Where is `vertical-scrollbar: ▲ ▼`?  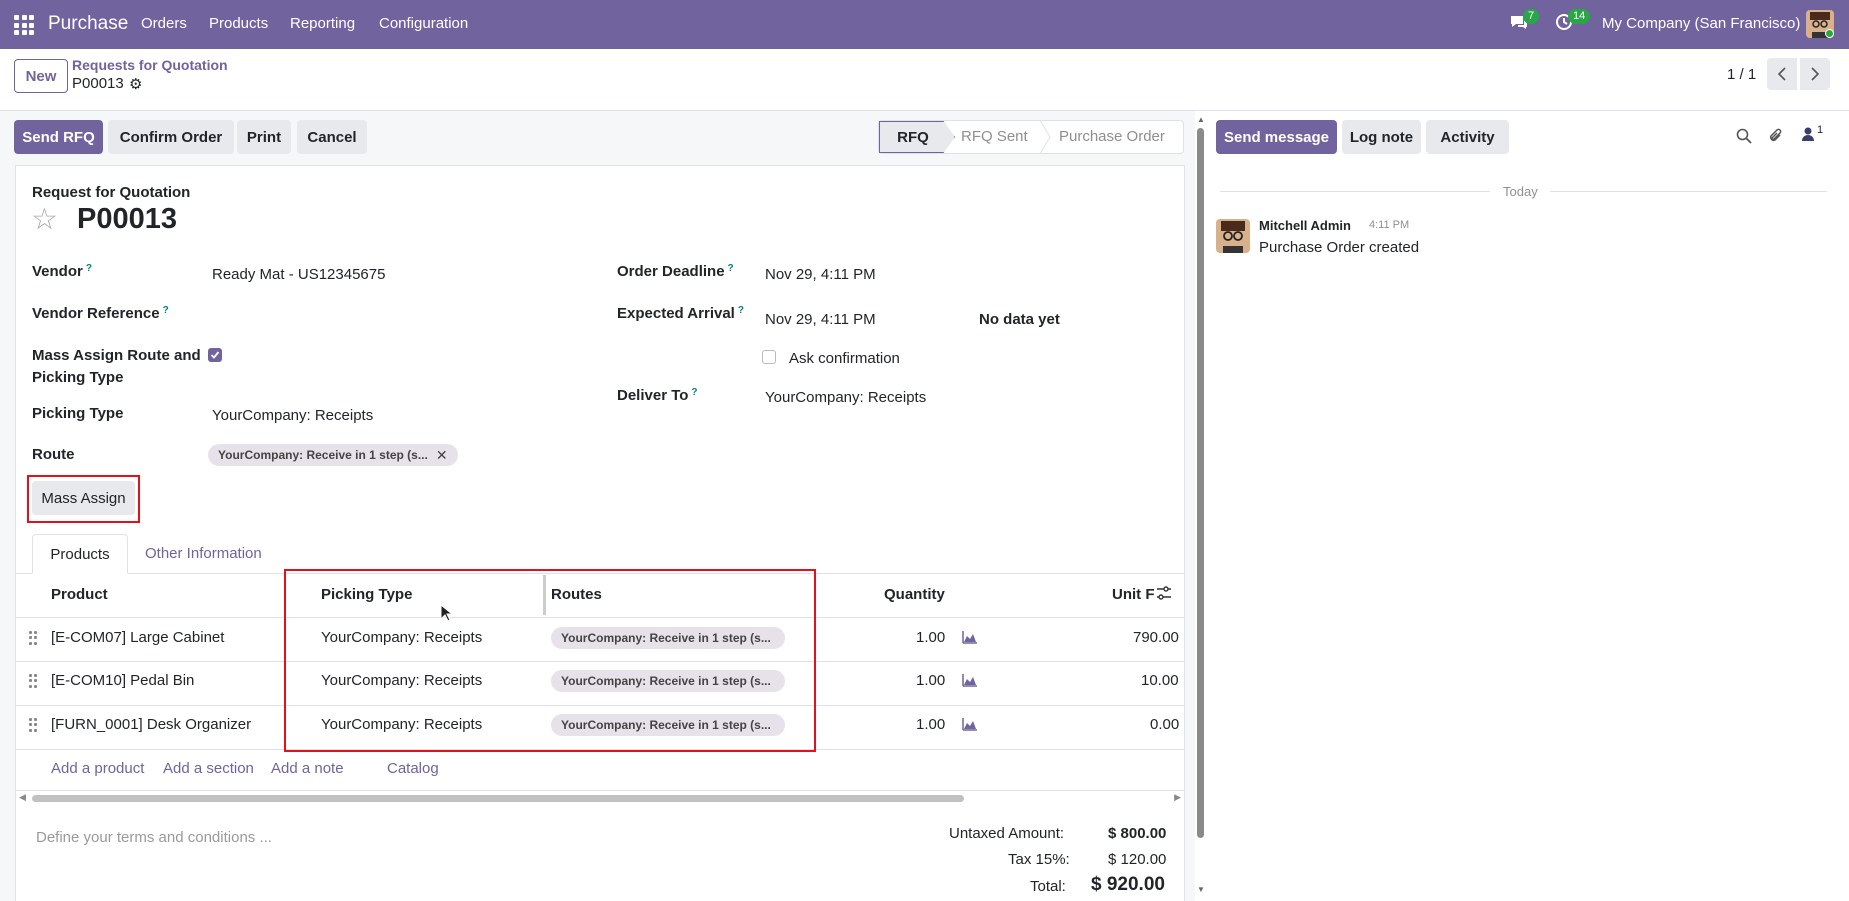
vertical-scrollbar: ▲ ▼ is located at coordinates (1201, 506).